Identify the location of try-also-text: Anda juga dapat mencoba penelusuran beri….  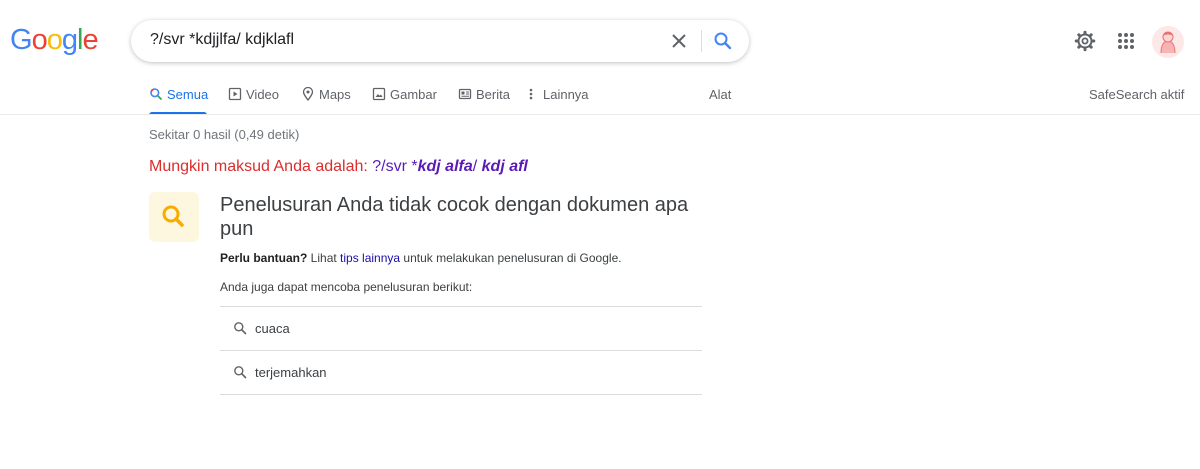
(346, 287).